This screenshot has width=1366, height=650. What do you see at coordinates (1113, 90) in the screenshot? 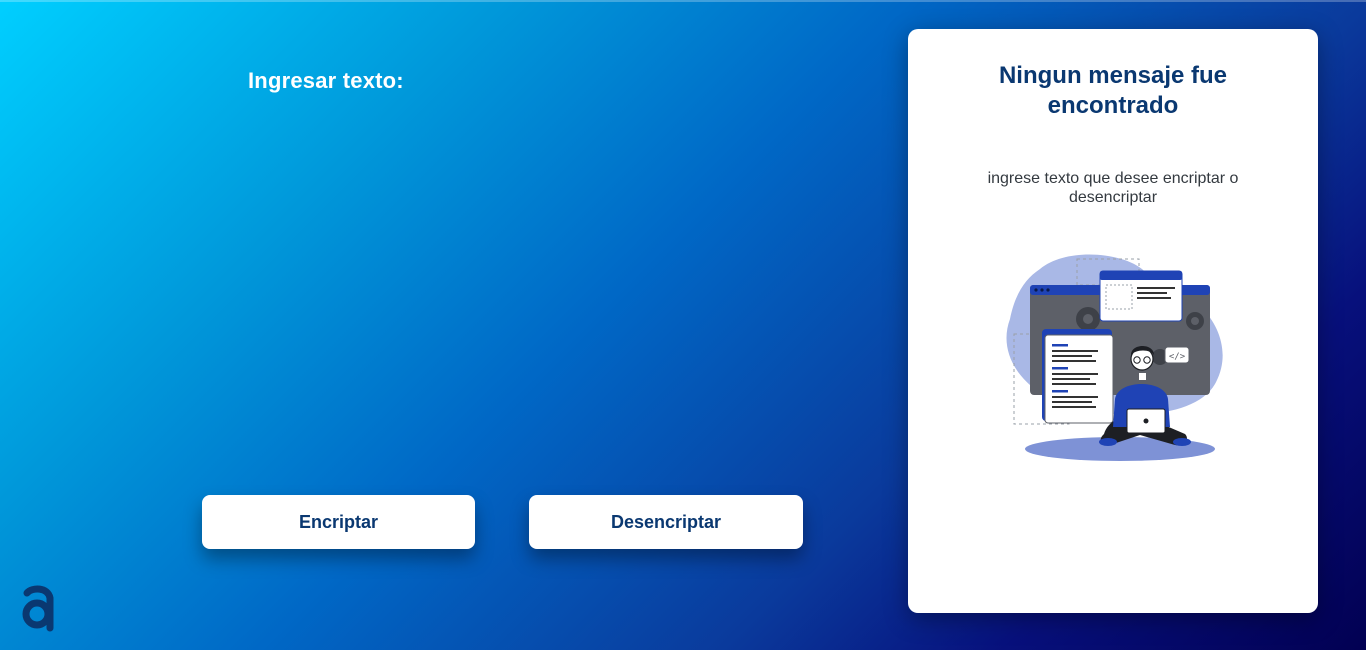
I see `result-title: Ningun mensaje fue encontrado` at bounding box center [1113, 90].